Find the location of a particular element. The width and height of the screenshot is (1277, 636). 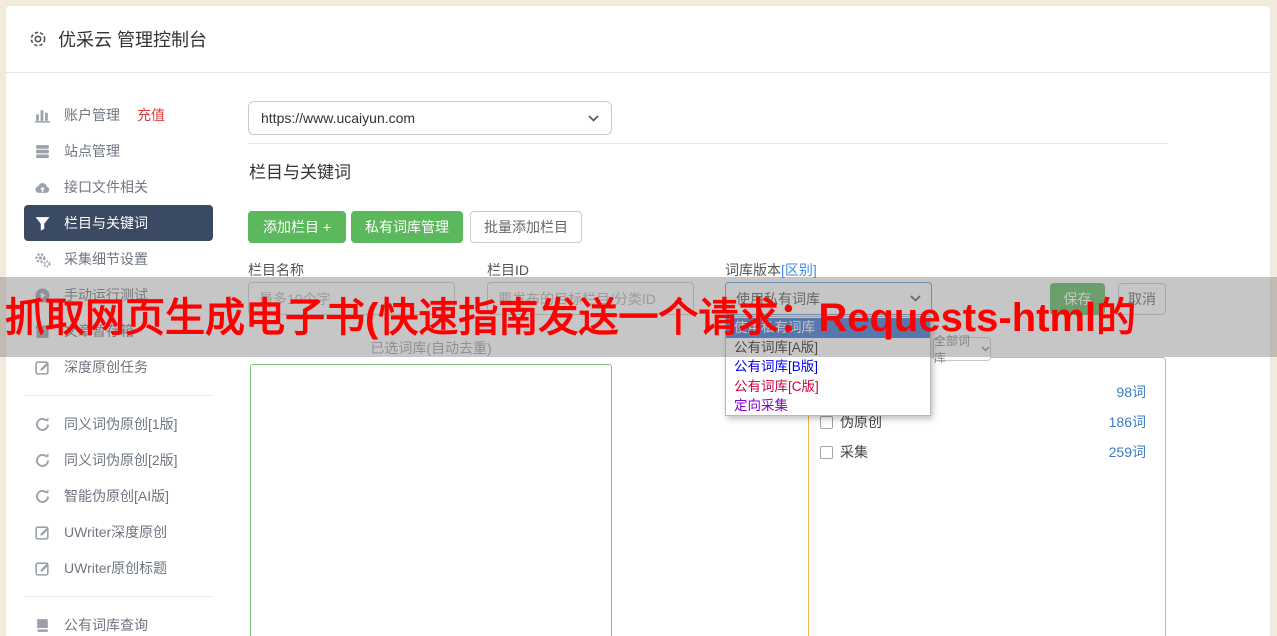

chevron-down-icon is located at coordinates (593, 118).